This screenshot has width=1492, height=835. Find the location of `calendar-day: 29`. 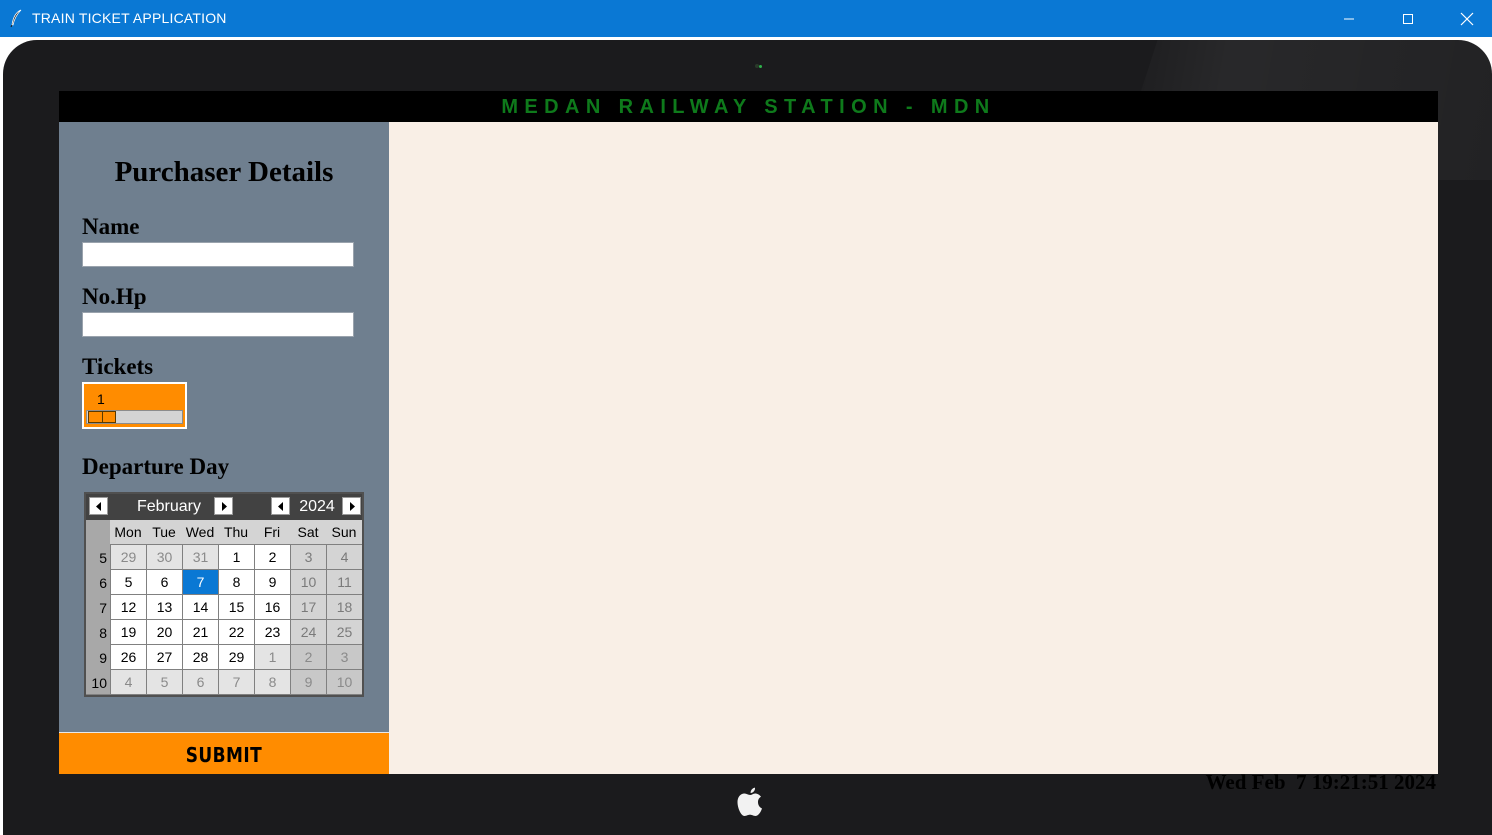

calendar-day: 29 is located at coordinates (236, 657).